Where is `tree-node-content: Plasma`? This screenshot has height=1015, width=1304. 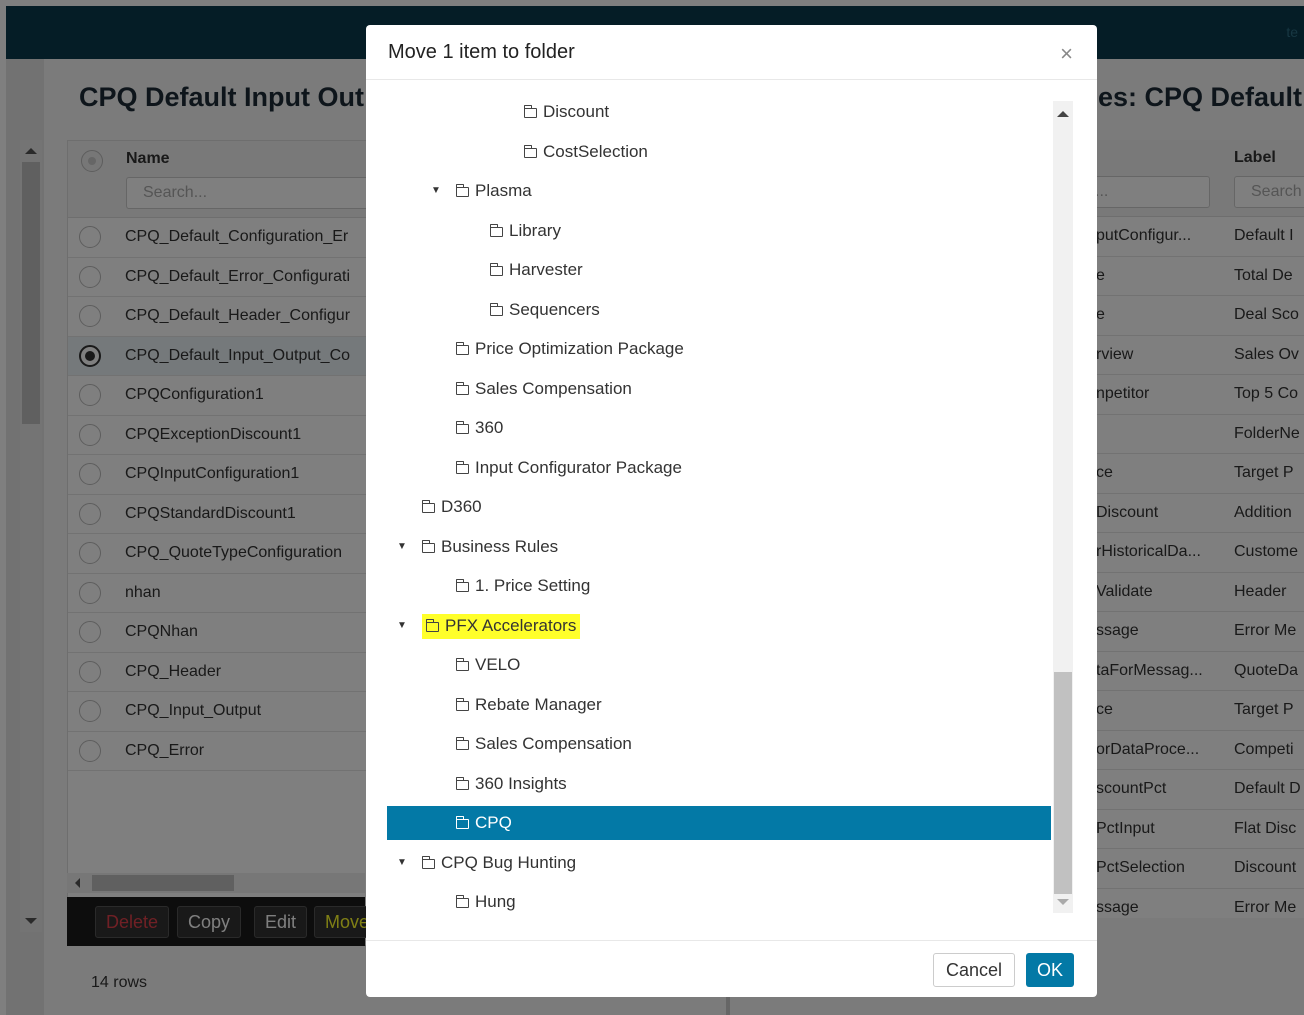
tree-node-content: Plasma is located at coordinates (493, 190).